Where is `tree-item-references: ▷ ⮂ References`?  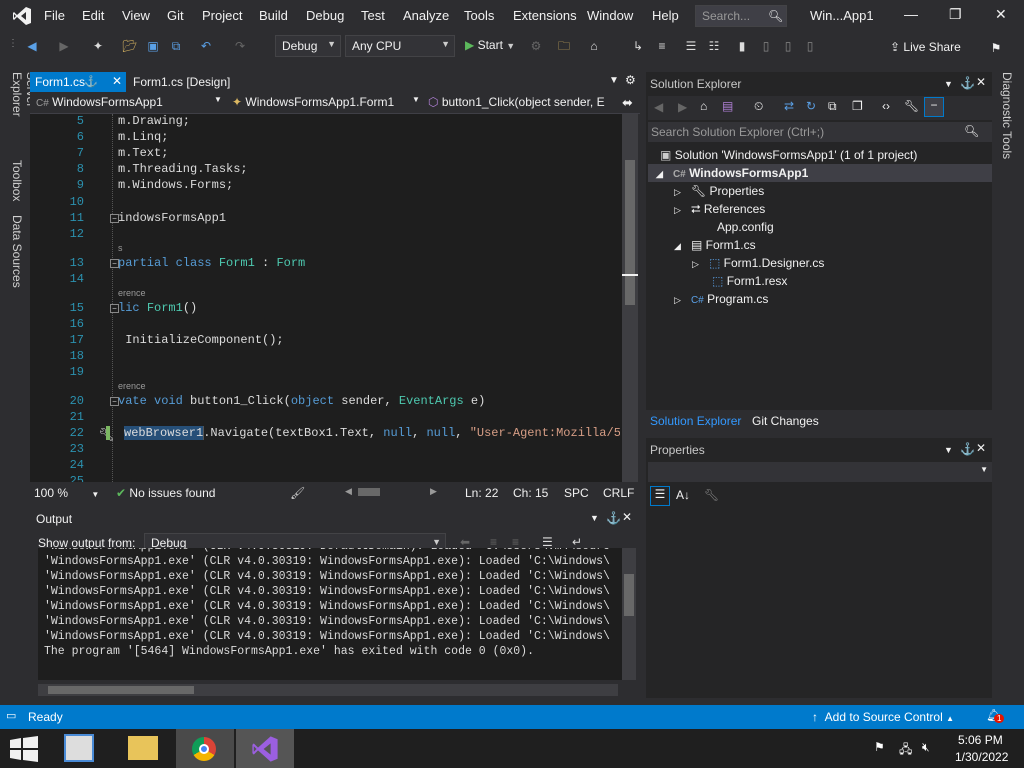 tree-item-references: ▷ ⮂ References is located at coordinates (719, 209).